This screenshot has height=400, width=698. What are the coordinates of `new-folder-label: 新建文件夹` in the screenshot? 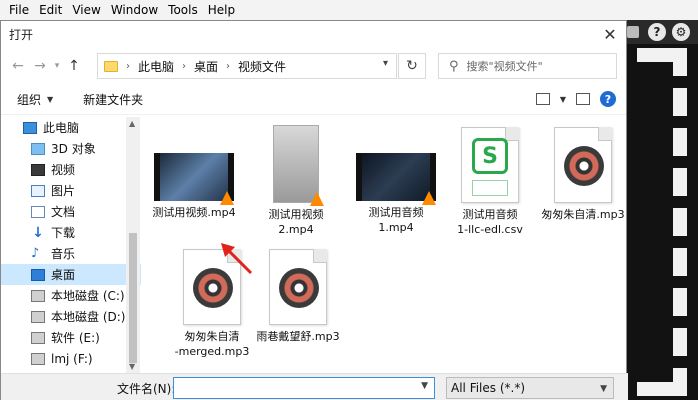 It's located at (113, 100).